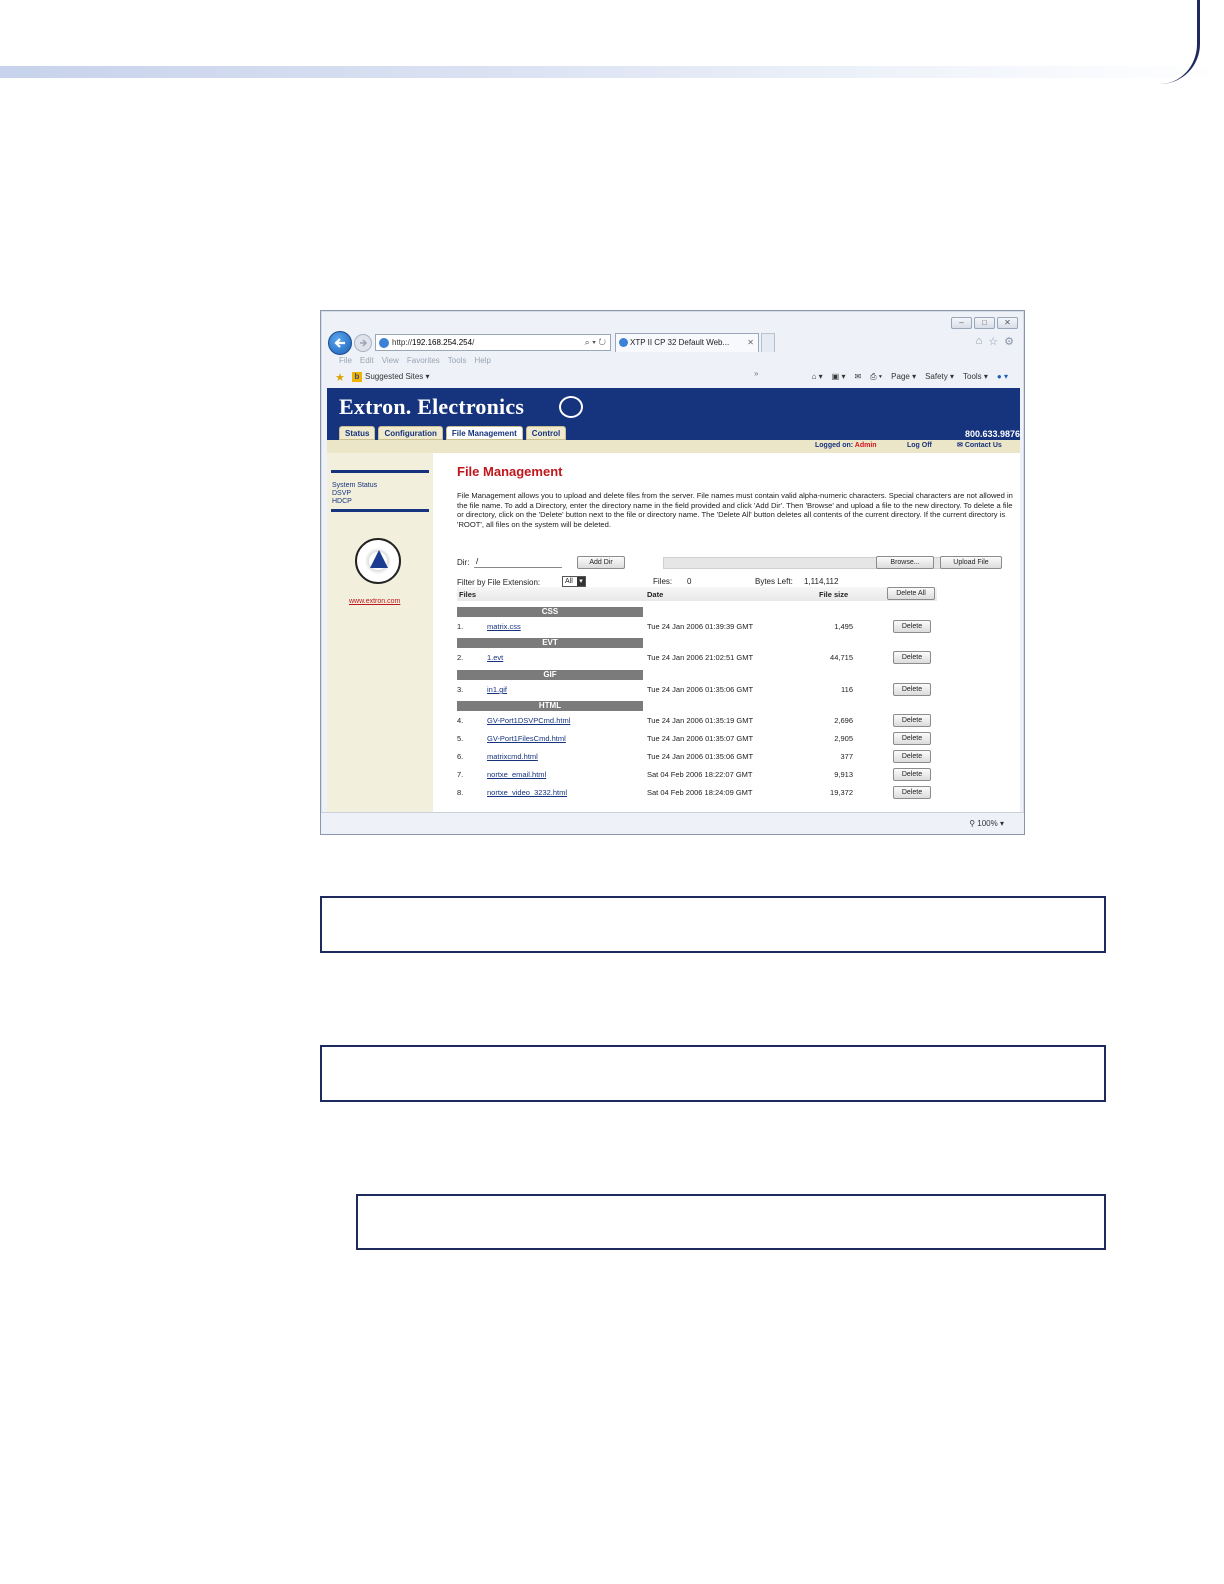  I want to click on col-date: Date, so click(655, 594).